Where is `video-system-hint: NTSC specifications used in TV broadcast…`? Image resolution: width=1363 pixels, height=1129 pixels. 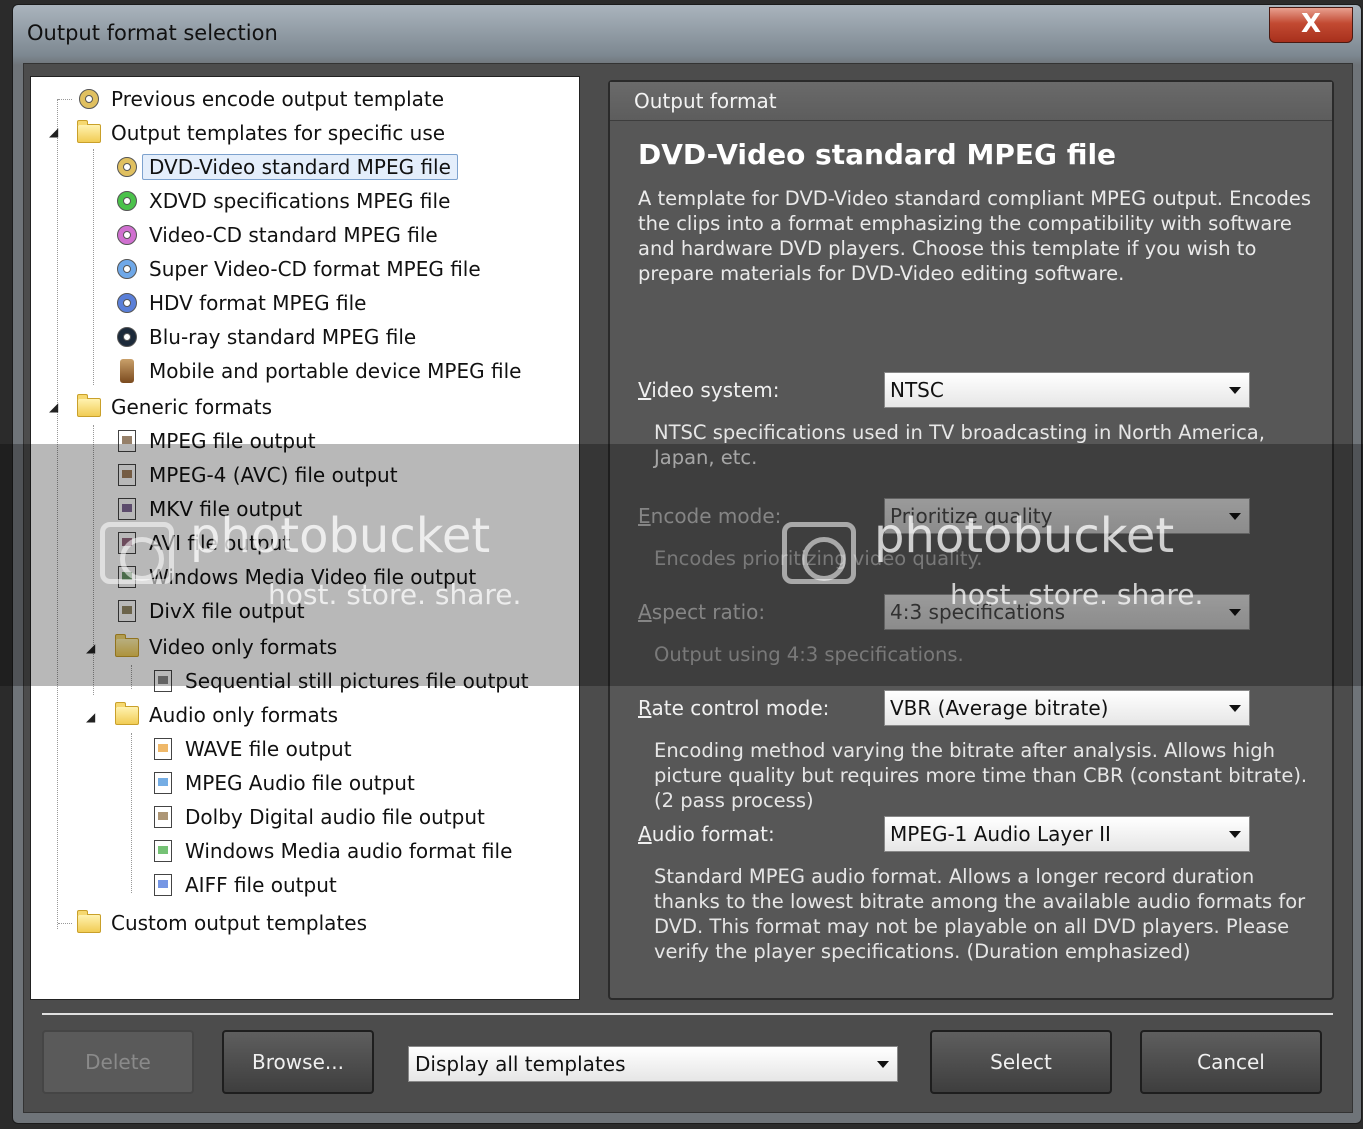
video-system-hint: NTSC specifications used in TV broadcast… is located at coordinates (959, 445).